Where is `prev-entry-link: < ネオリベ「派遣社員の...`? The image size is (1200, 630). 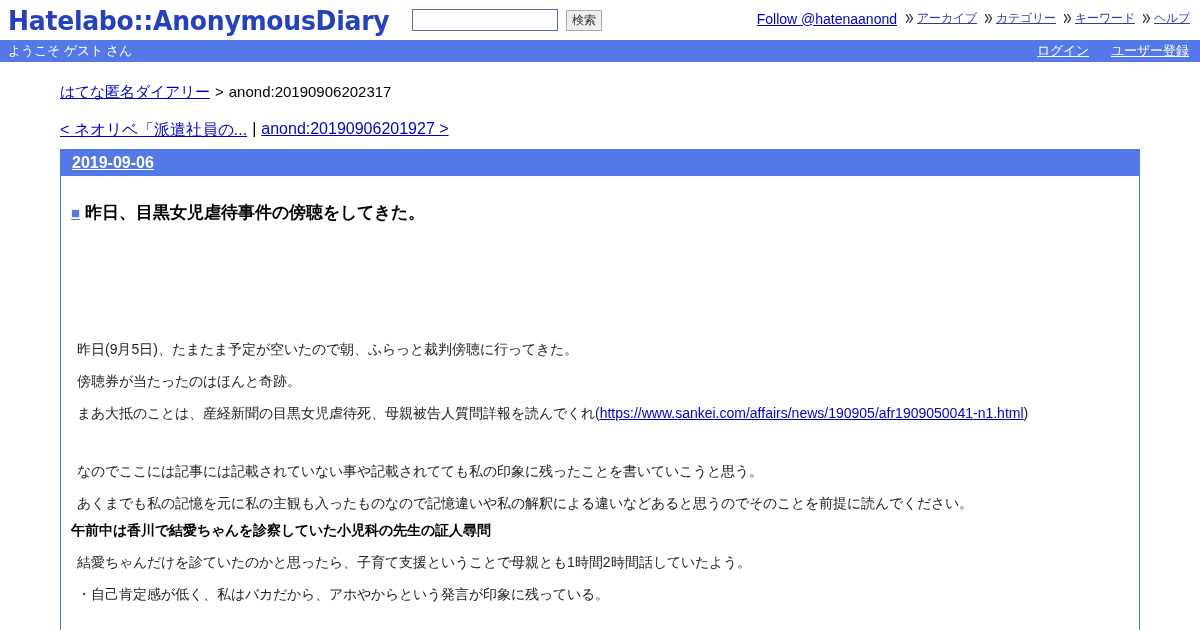 prev-entry-link: < ネオリベ「派遣社員の... is located at coordinates (154, 130).